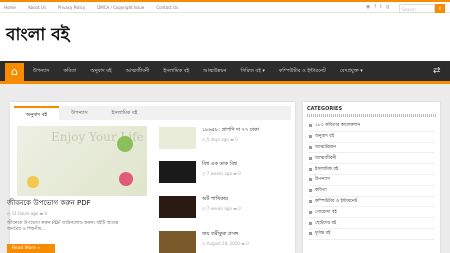 The image size is (450, 253). I want to click on nav-item: ইসলামিক বই, so click(176, 72).